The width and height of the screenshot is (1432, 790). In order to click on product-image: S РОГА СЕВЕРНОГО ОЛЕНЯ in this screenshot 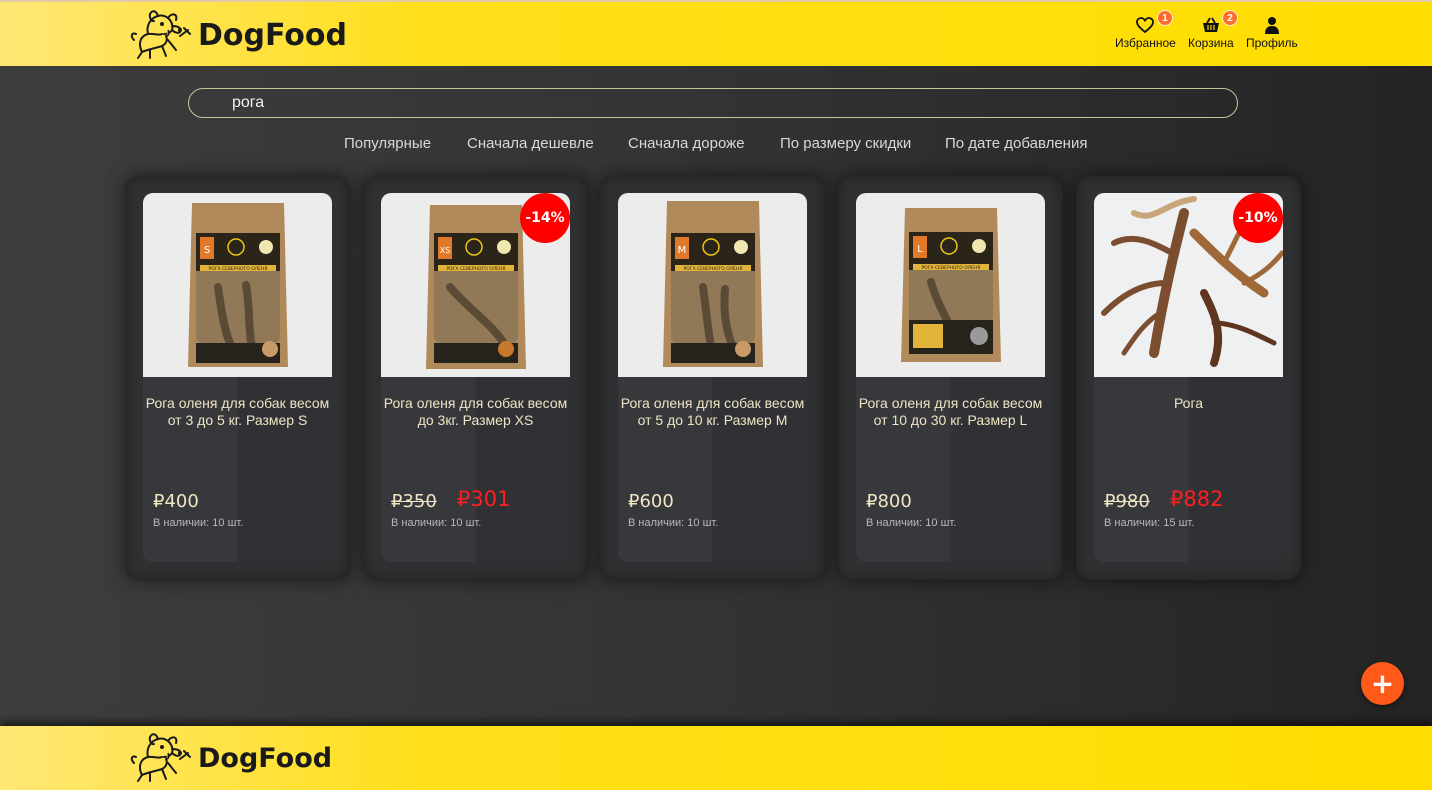, I will do `click(237, 285)`.